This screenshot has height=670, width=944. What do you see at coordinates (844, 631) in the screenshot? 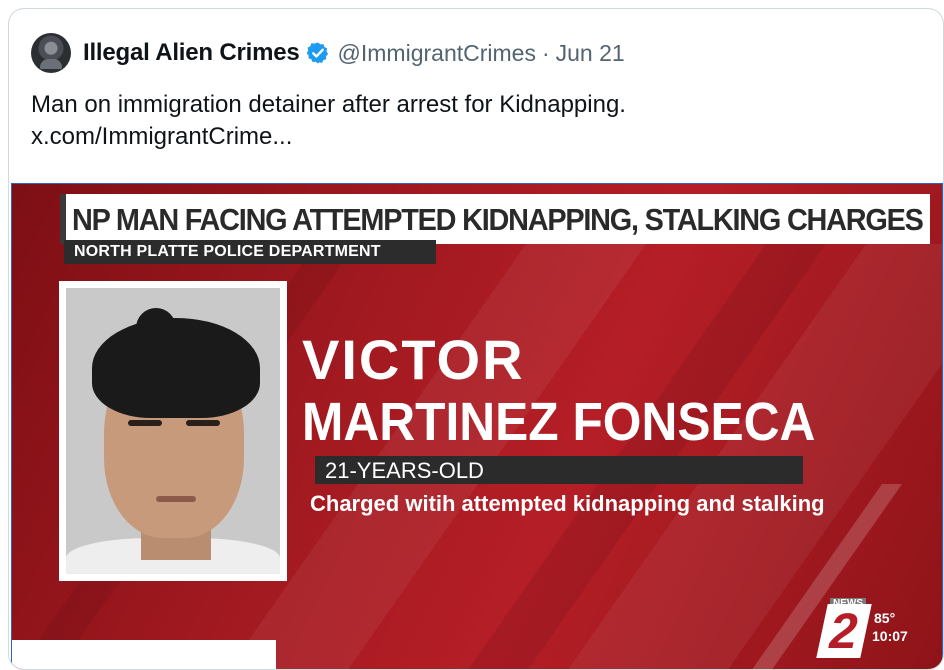
I see `channel-number: 2` at bounding box center [844, 631].